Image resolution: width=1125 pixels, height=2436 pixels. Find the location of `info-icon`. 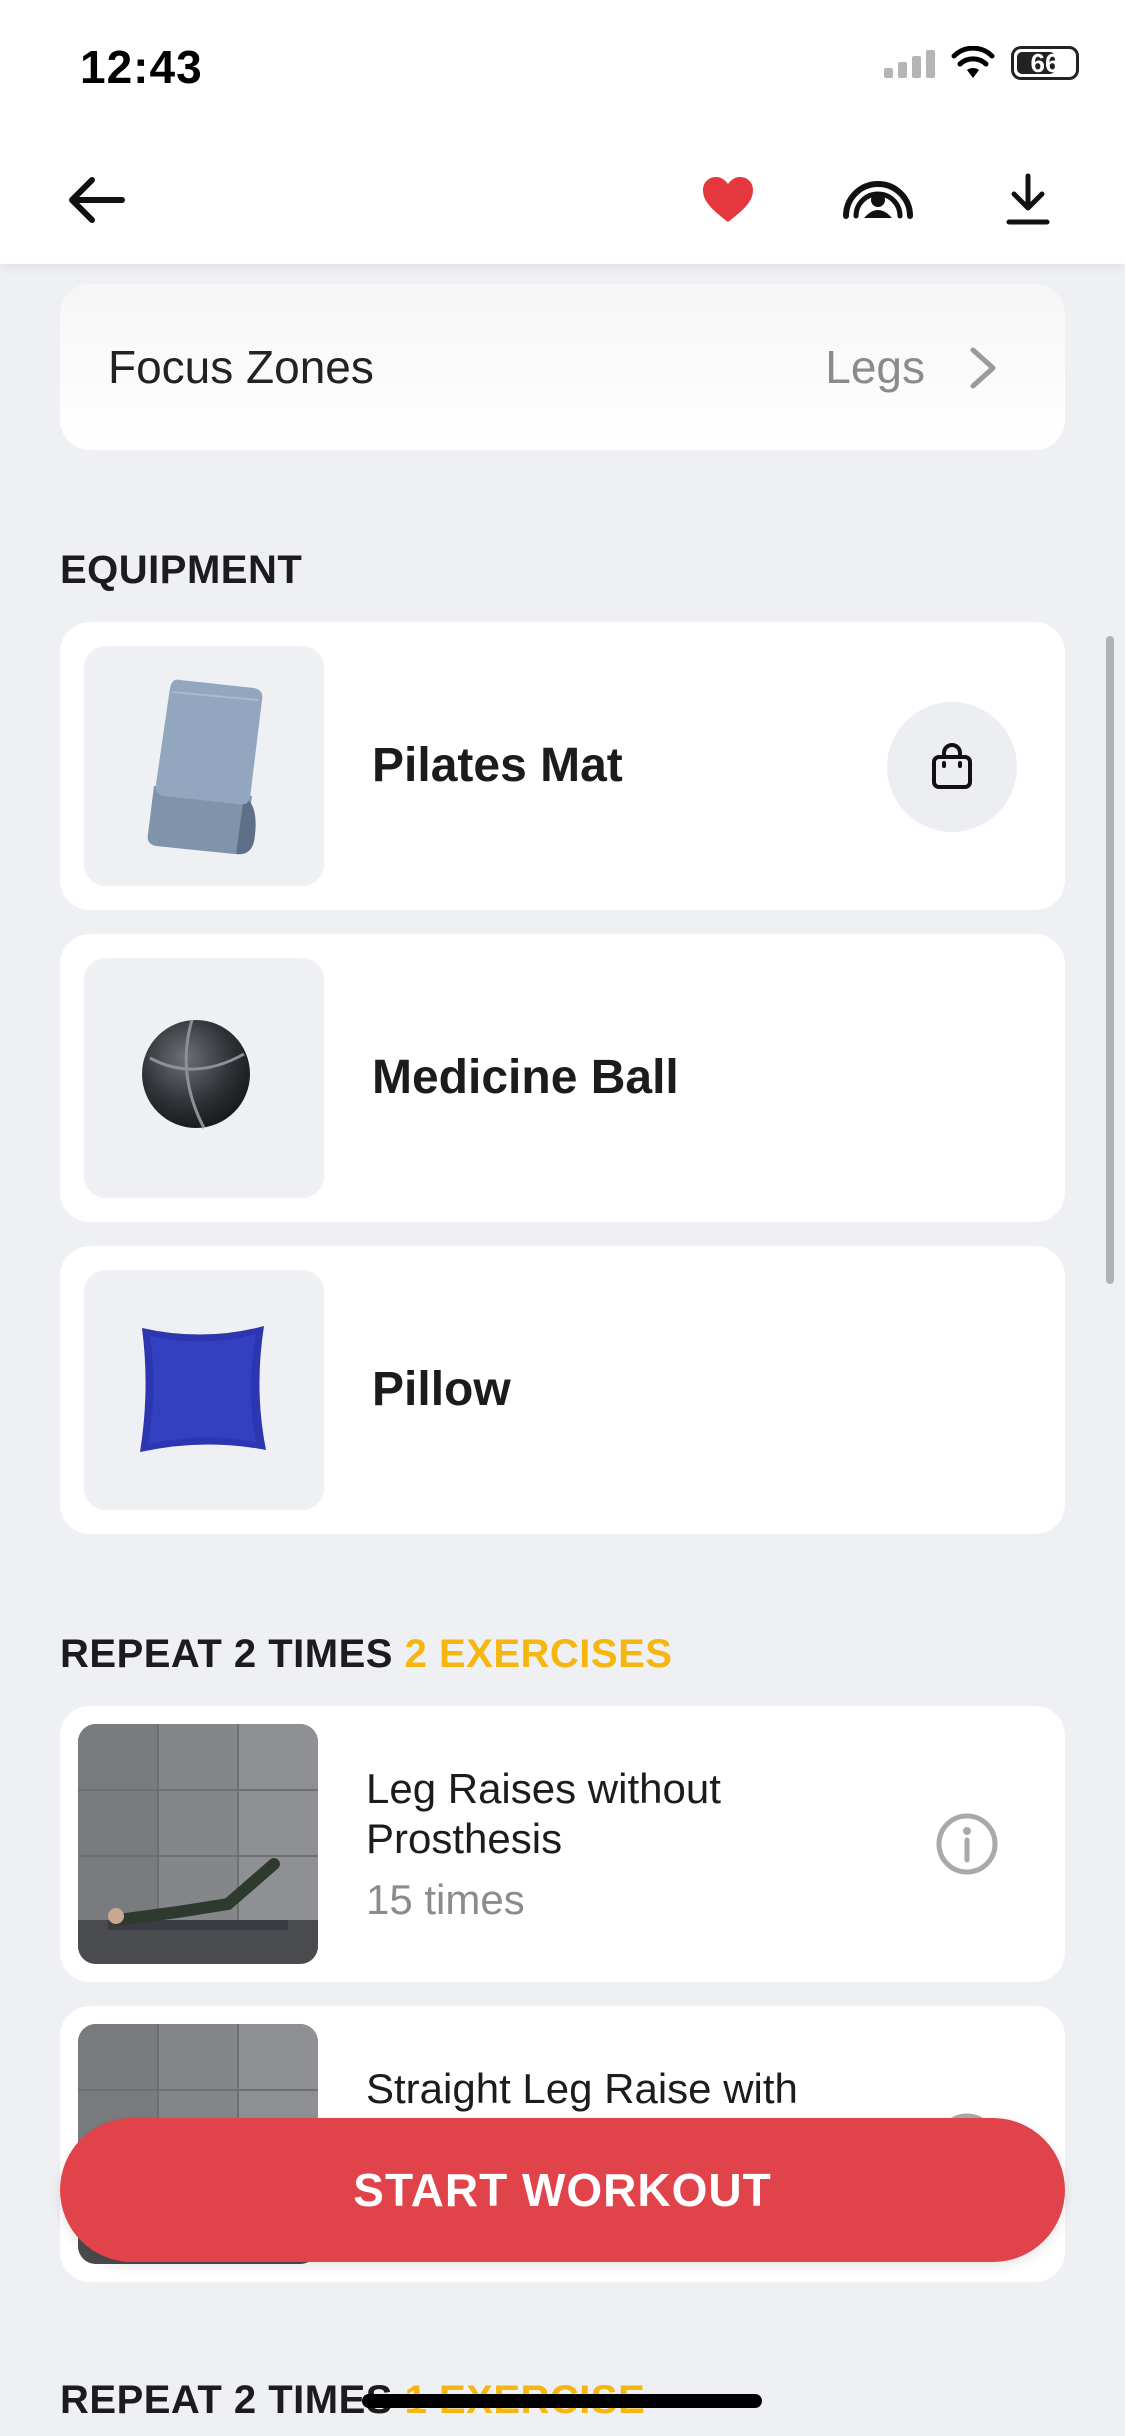

info-icon is located at coordinates (967, 1844).